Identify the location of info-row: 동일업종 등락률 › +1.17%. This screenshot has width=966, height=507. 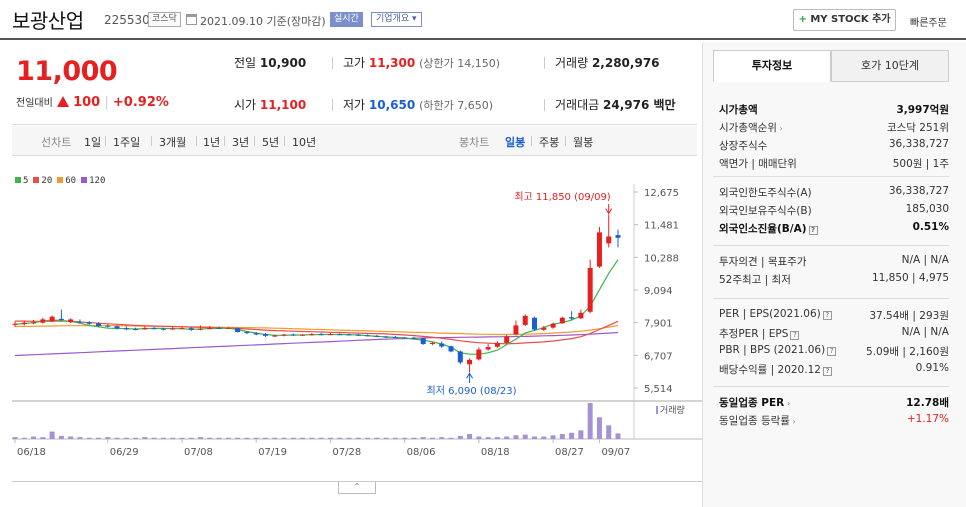
(834, 420).